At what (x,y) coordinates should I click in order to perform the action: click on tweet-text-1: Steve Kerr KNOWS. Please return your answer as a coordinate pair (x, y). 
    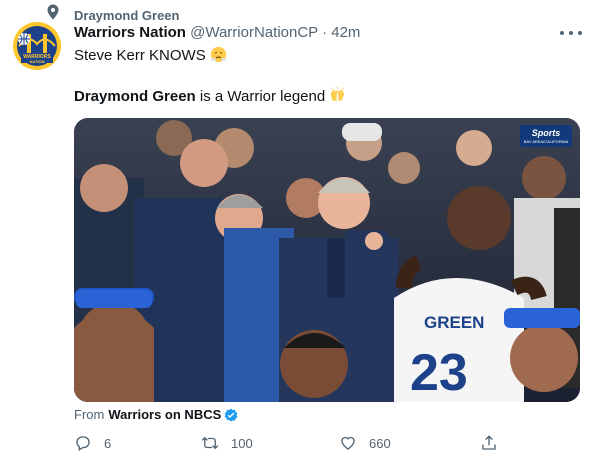
    Looking at the image, I should click on (140, 55).